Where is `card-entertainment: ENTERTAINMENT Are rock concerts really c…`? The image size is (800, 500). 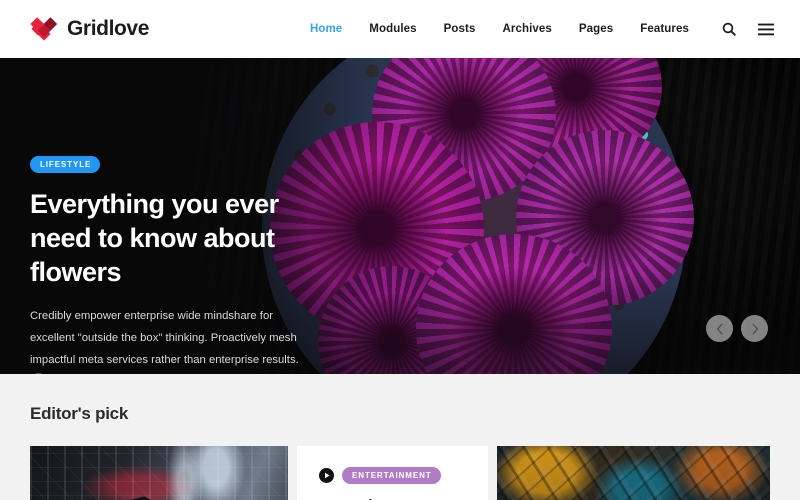
card-entertainment: ENTERTAINMENT Are rock concerts really c… is located at coordinates (392, 473).